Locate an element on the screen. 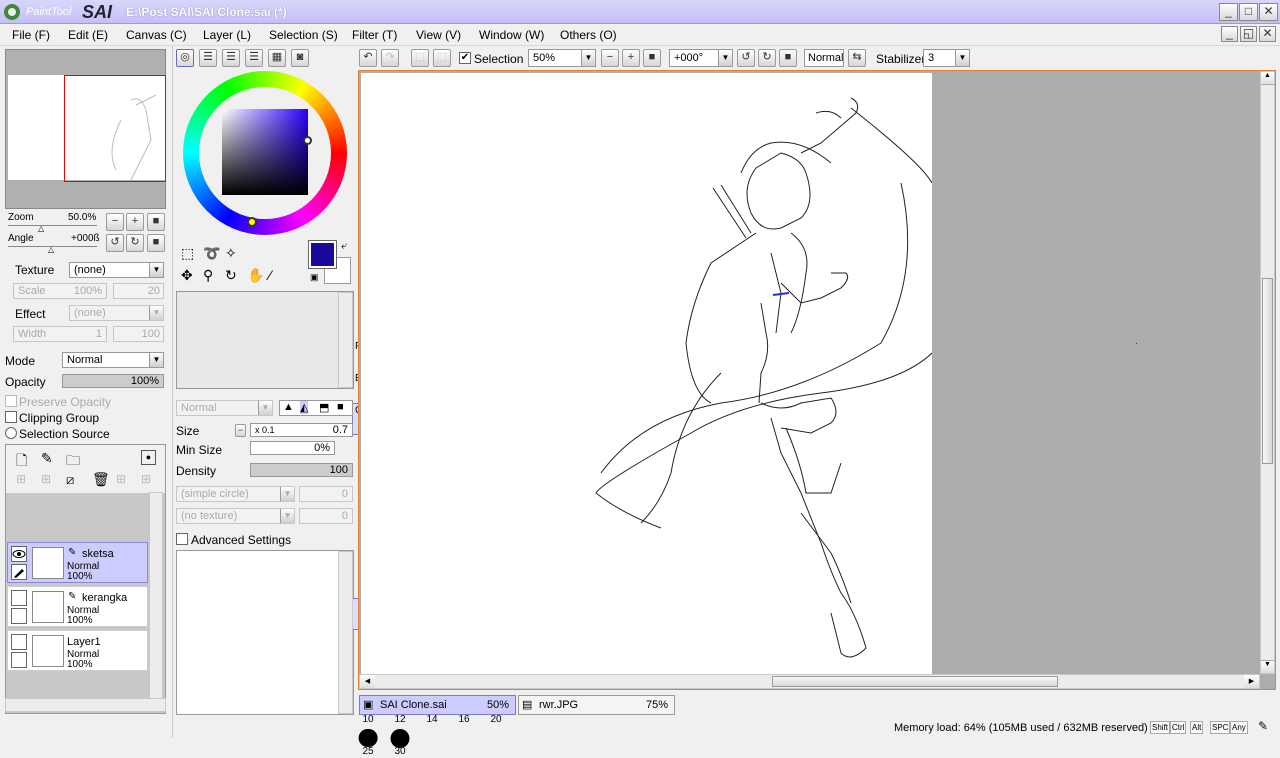  menu-view: View (V) is located at coordinates (438, 35).